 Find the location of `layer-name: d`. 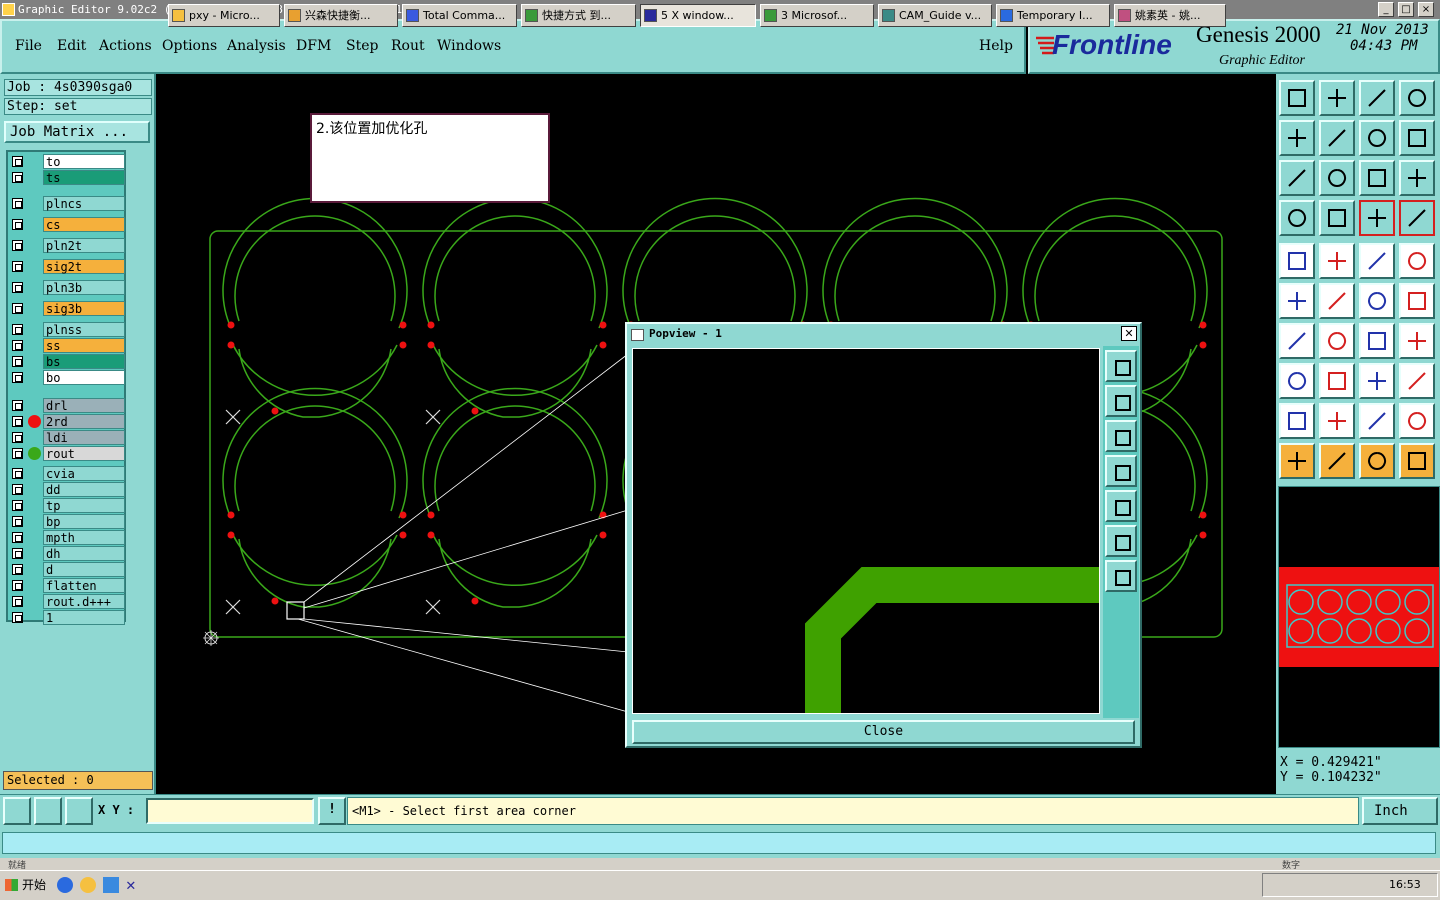

layer-name: d is located at coordinates (84, 569).